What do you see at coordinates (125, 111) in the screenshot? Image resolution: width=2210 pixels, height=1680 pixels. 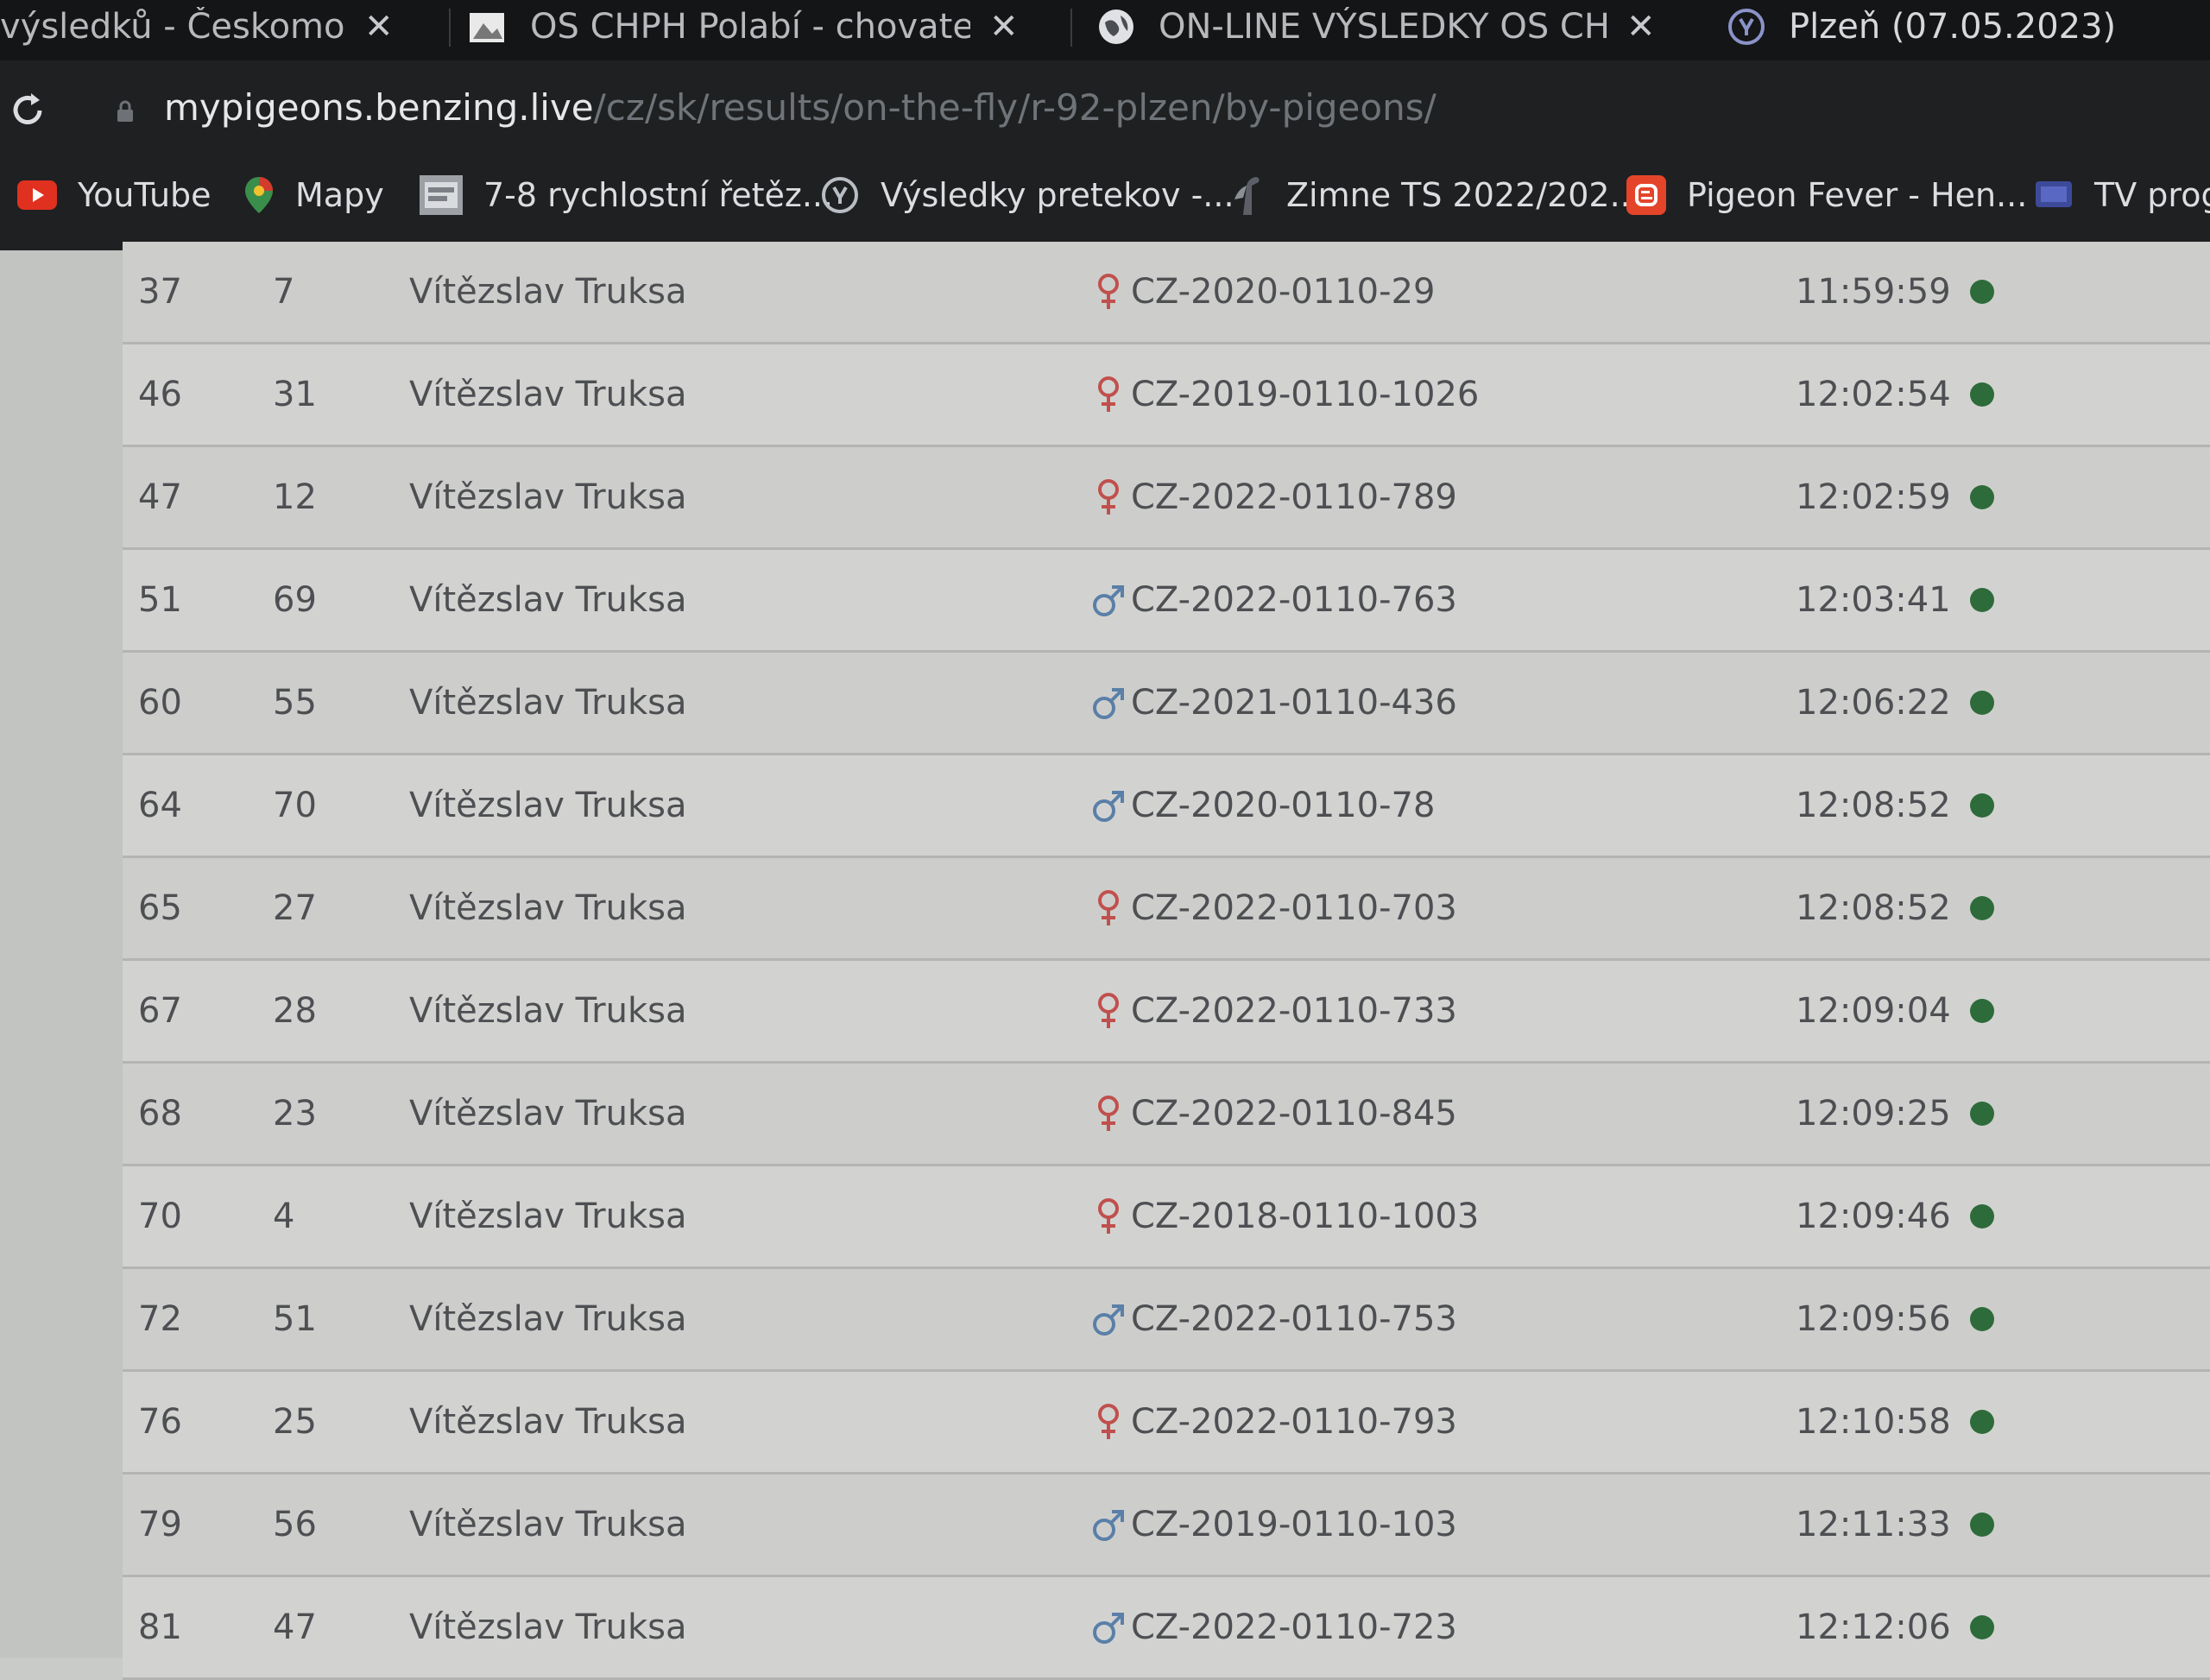 I see `lock-icon` at bounding box center [125, 111].